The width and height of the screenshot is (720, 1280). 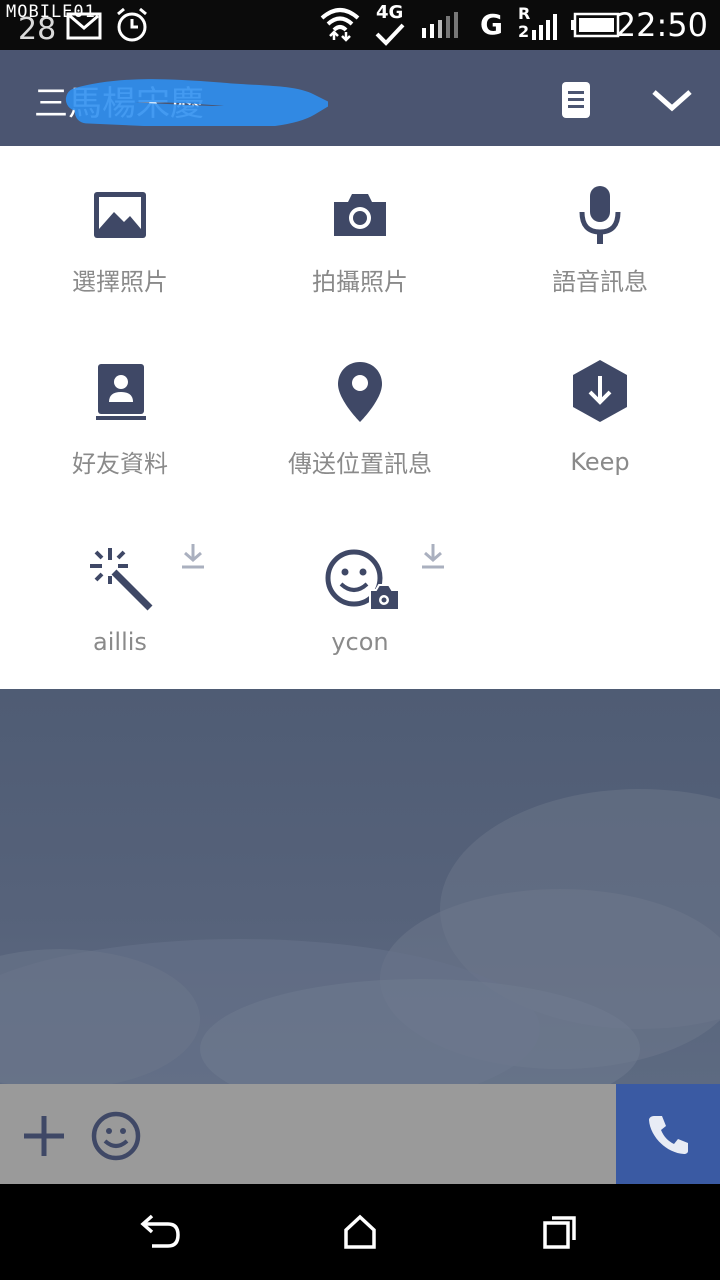 I want to click on keep-button: Keep, so click(x=600, y=416).